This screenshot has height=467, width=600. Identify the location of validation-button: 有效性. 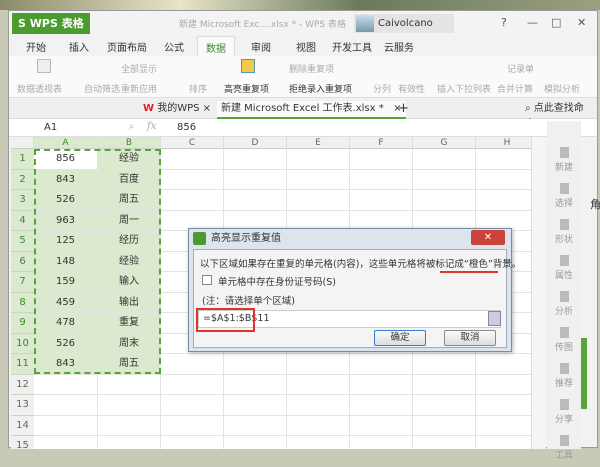
(411, 88).